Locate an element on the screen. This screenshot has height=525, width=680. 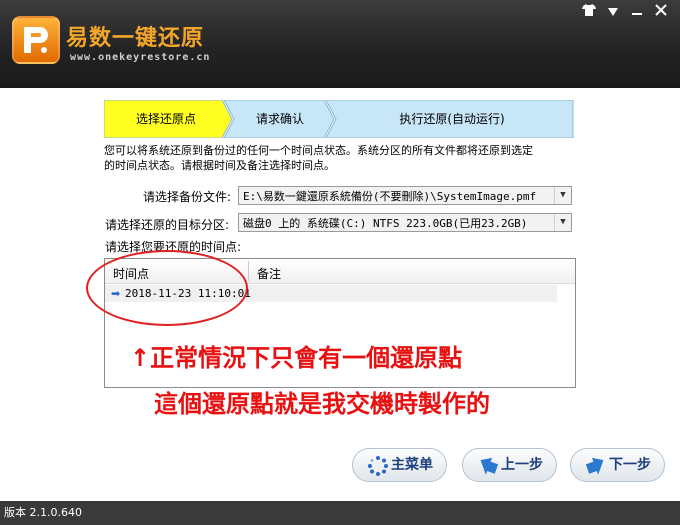
previous-button: 上一步 is located at coordinates (509, 465).